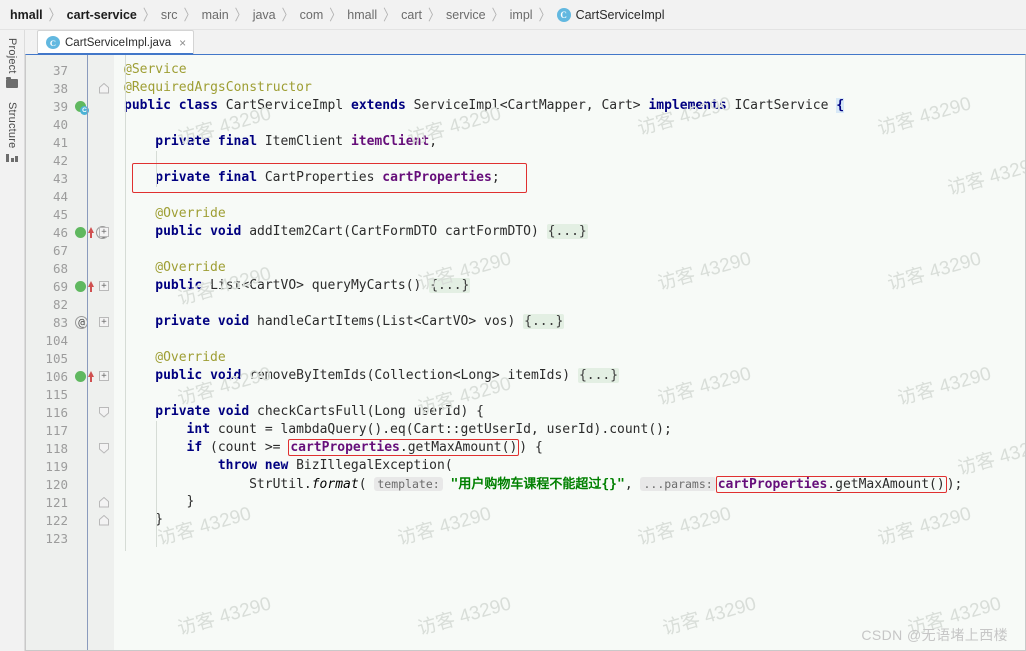  What do you see at coordinates (49, 268) in the screenshot?
I see `line-number: 68` at bounding box center [49, 268].